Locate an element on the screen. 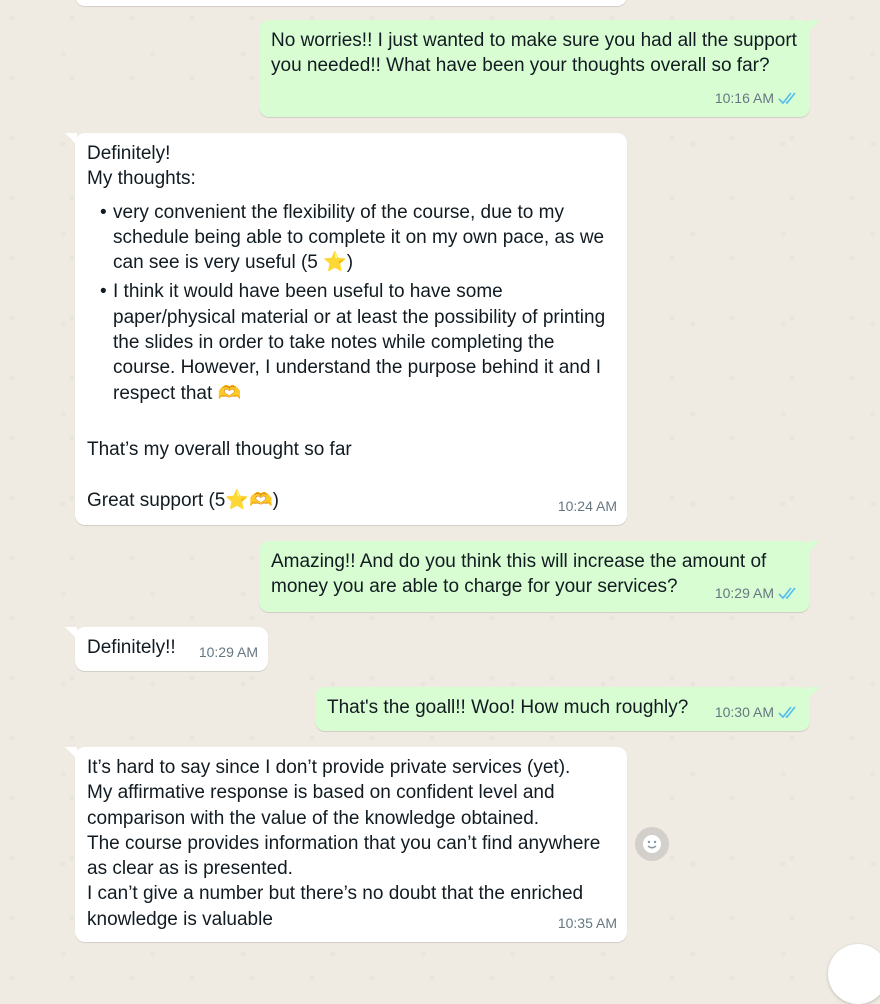 Image resolution: width=880 pixels, height=1004 pixels. reaction-button is located at coordinates (652, 844).